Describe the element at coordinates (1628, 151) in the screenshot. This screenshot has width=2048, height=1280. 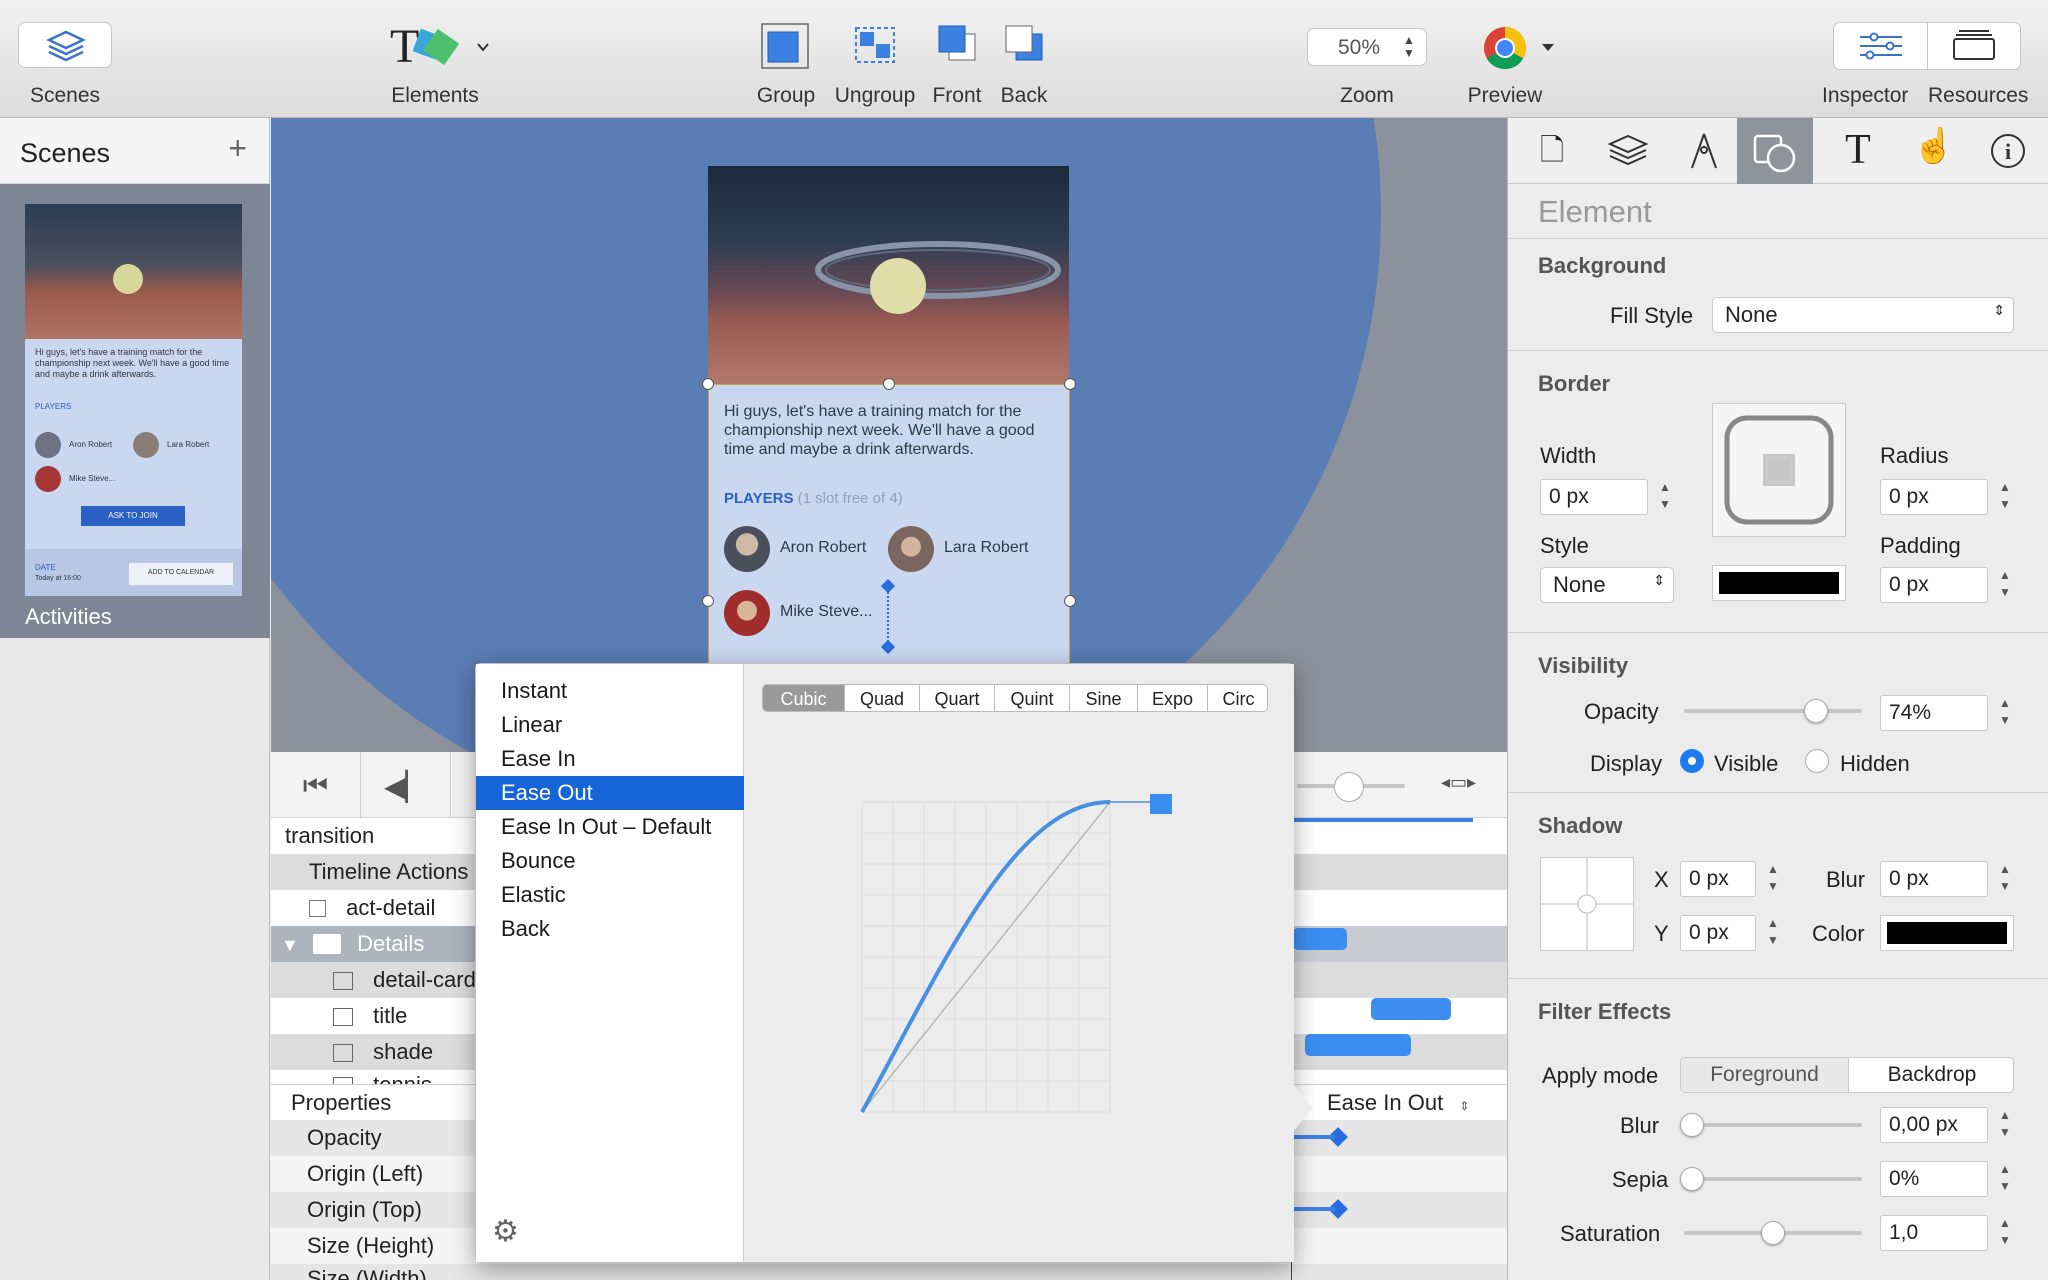
I see `layers-icon` at that location.